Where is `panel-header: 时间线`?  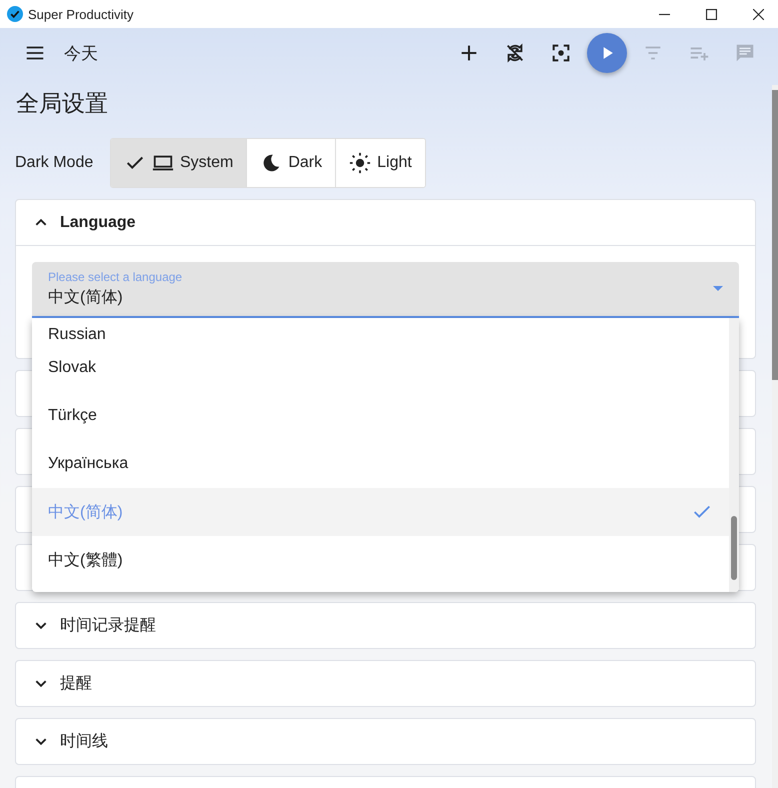 panel-header: 时间线 is located at coordinates (385, 741).